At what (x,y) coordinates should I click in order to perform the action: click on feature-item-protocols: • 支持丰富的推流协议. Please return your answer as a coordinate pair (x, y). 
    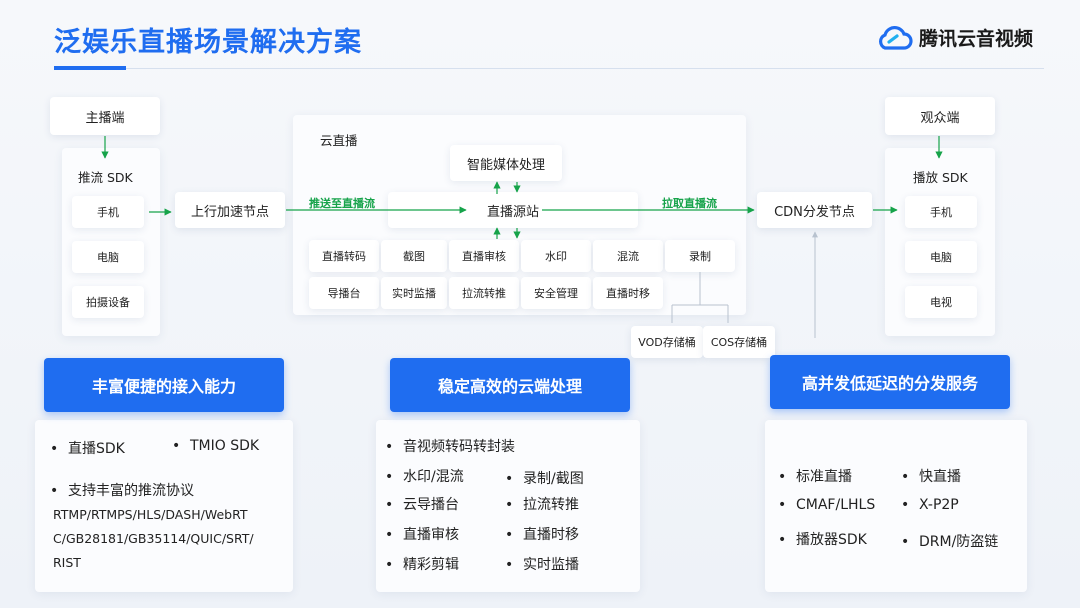
    Looking at the image, I should click on (122, 491).